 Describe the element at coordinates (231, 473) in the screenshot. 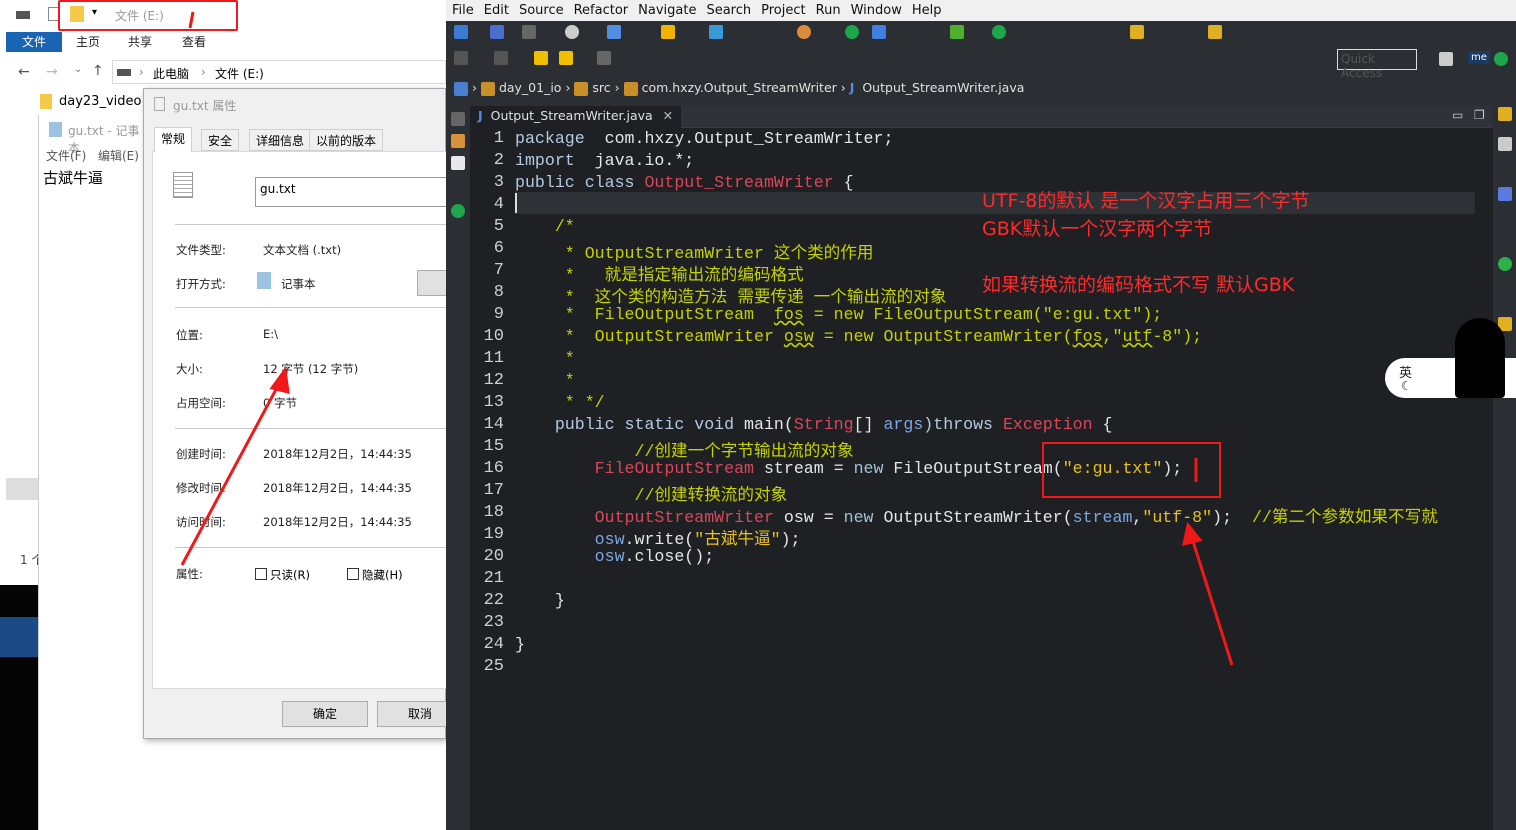

I see `arrow-to-size` at that location.